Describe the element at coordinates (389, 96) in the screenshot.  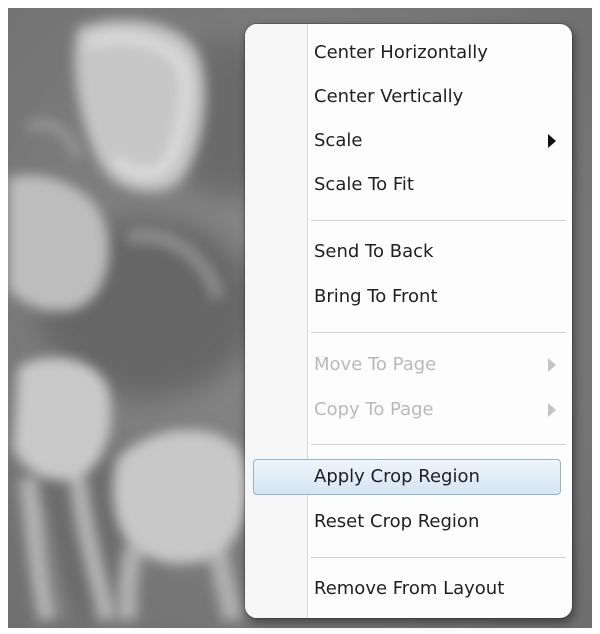
I see `menu-item-label: Center Vertically` at that location.